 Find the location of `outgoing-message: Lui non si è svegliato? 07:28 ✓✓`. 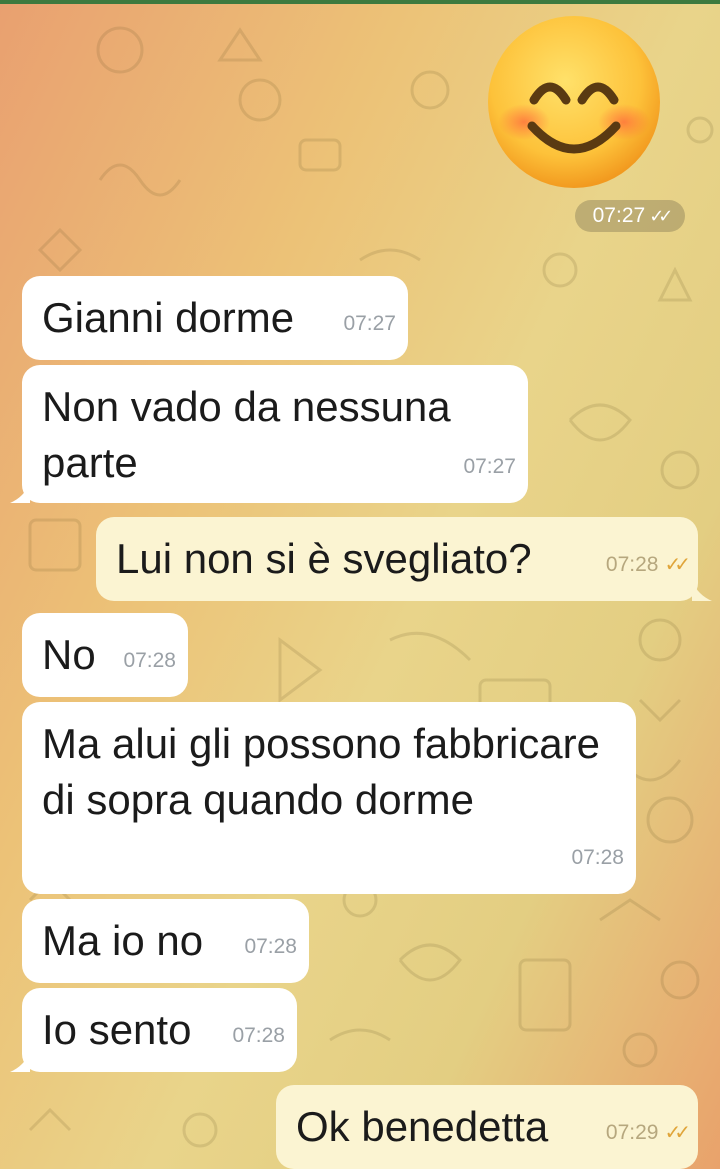

outgoing-message: Lui non si è svegliato? 07:28 ✓✓ is located at coordinates (397, 559).